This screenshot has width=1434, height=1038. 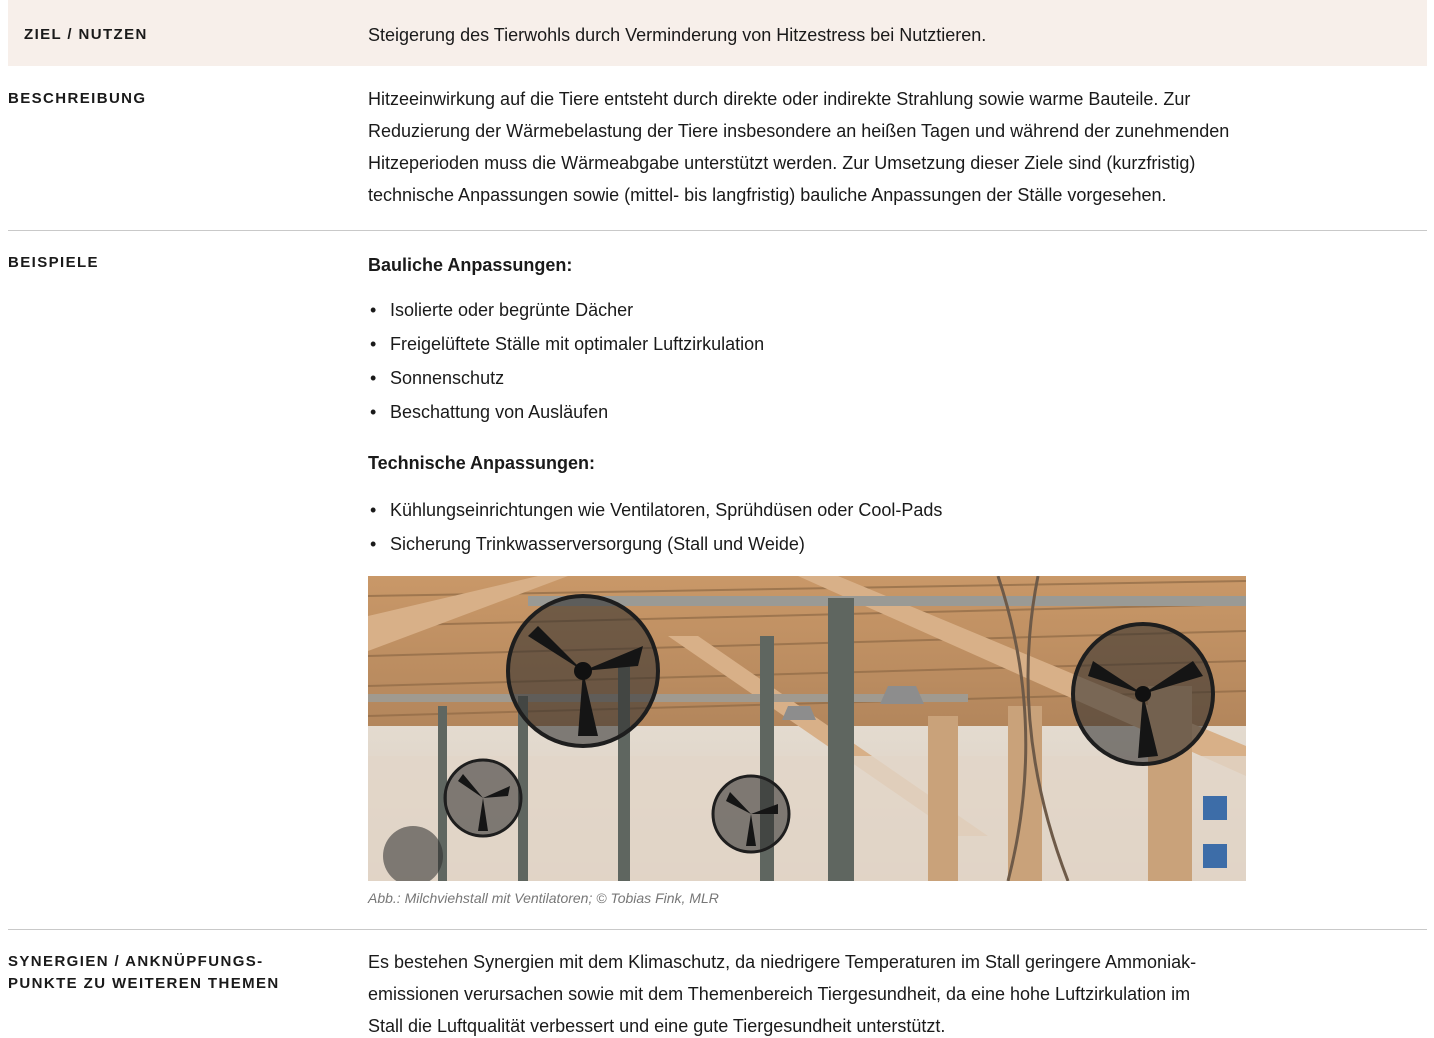 I want to click on bauliche-heading: Bauliche Anpassungen:, so click(x=470, y=265).